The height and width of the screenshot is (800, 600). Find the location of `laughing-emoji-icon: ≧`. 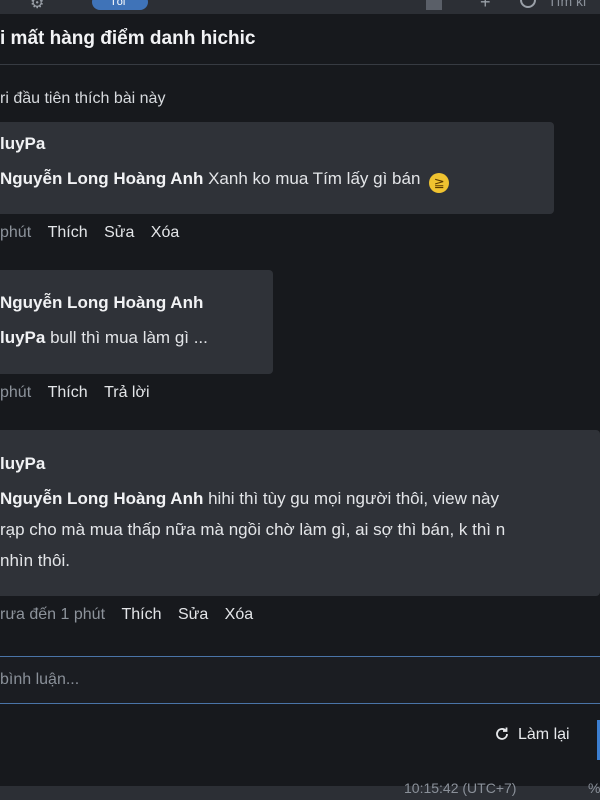

laughing-emoji-icon: ≧ is located at coordinates (439, 183).